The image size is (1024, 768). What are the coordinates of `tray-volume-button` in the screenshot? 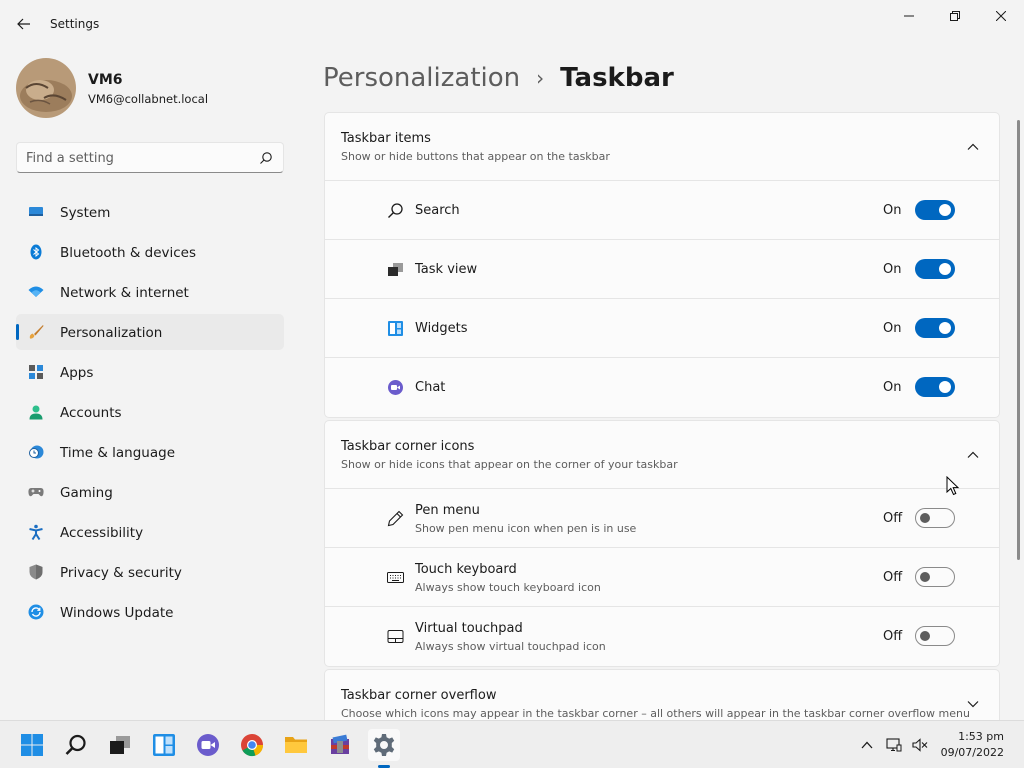 It's located at (920, 745).